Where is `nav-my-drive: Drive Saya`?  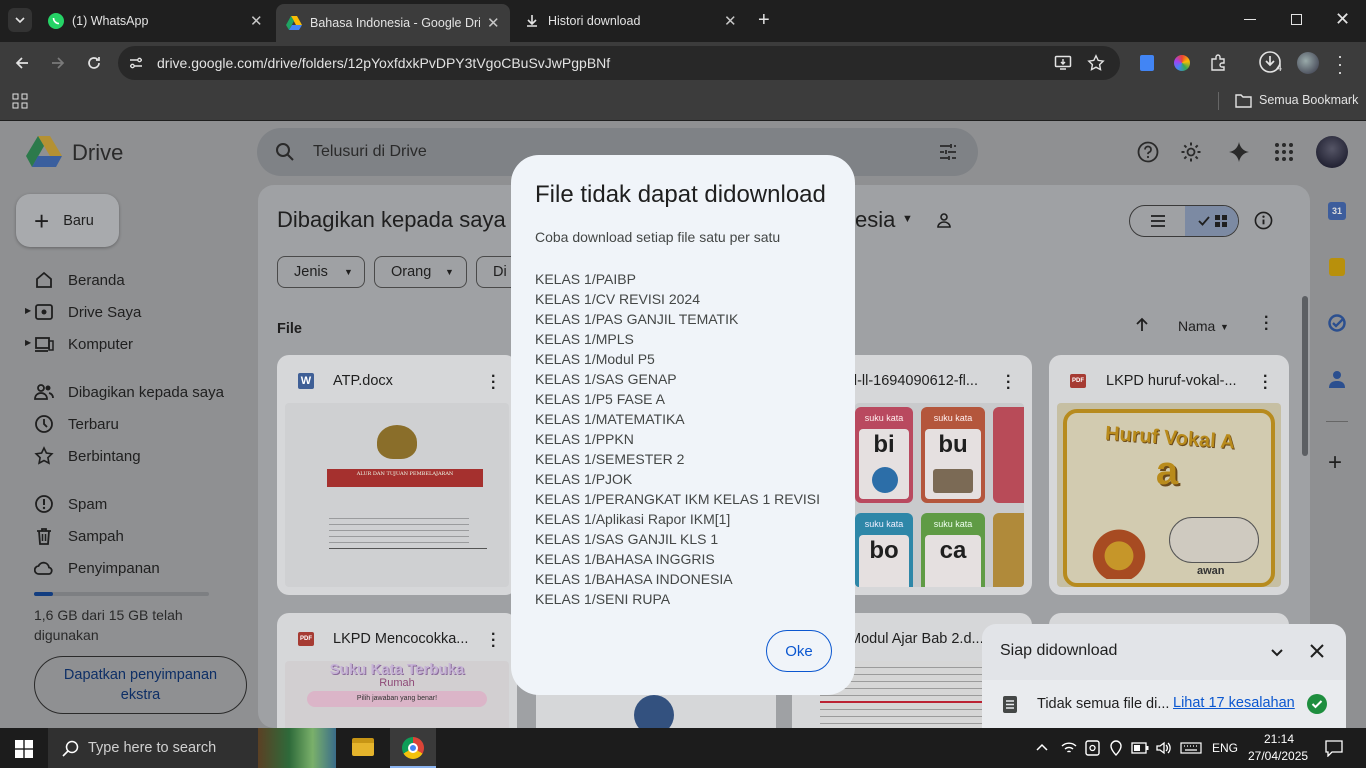
nav-my-drive: Drive Saya is located at coordinates (87, 312).